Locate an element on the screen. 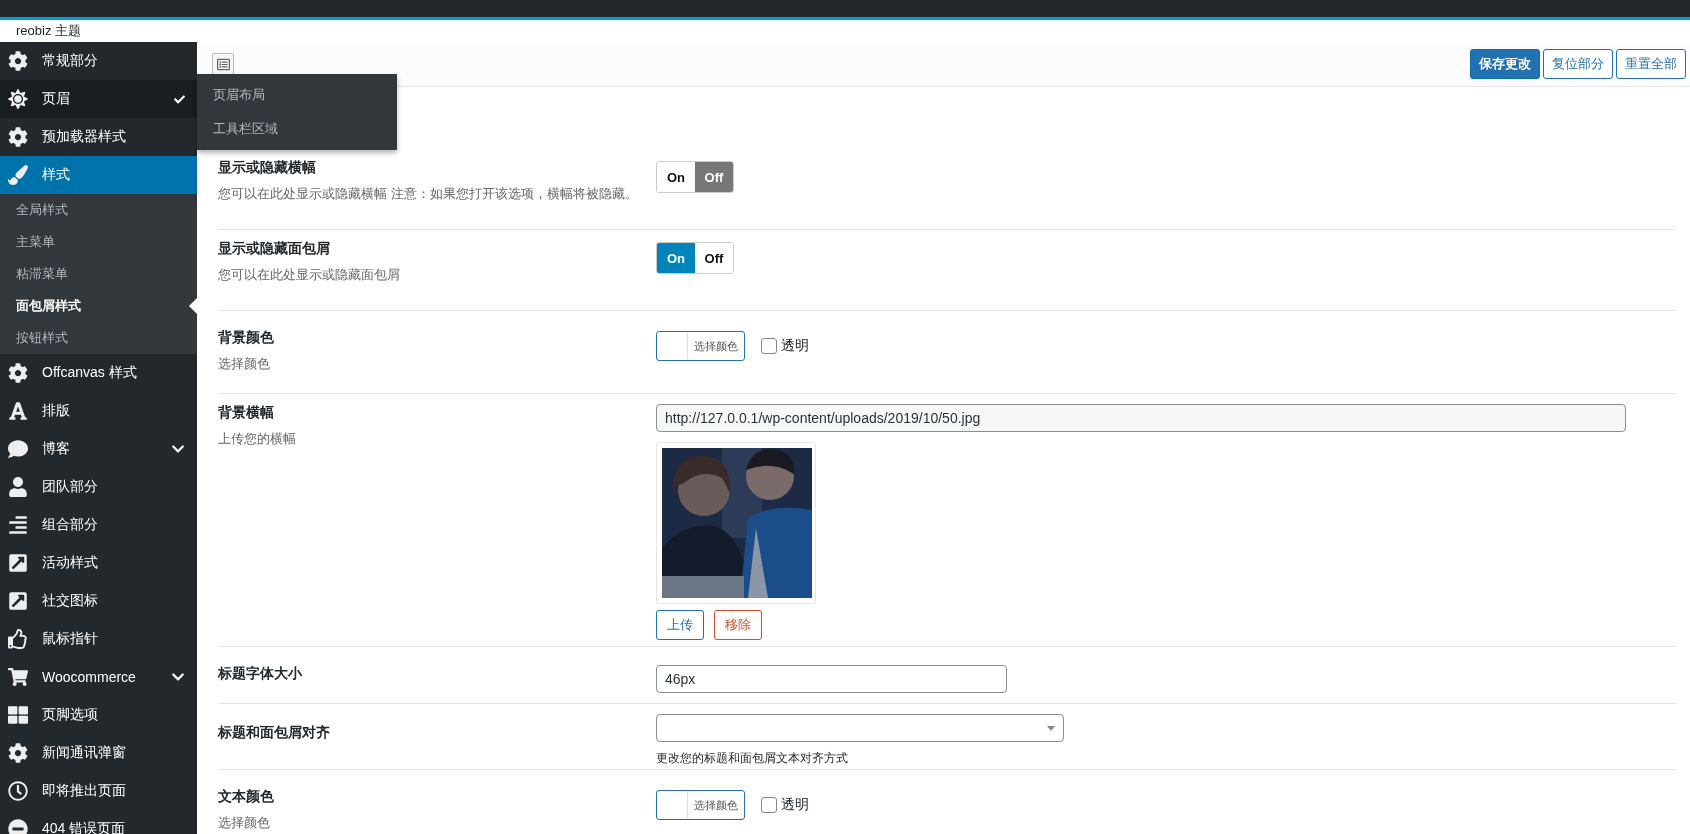  submenu-item: 主菜单 is located at coordinates (98, 242).